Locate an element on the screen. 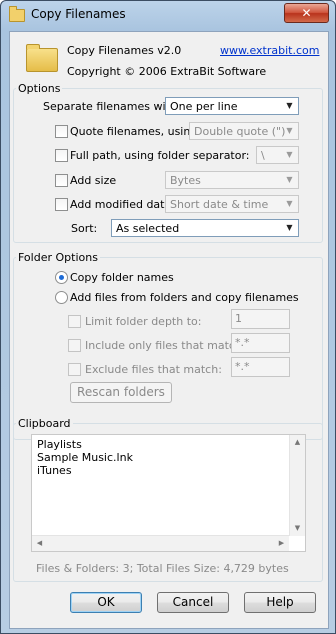  close-icon: ✕ is located at coordinates (306, 13).